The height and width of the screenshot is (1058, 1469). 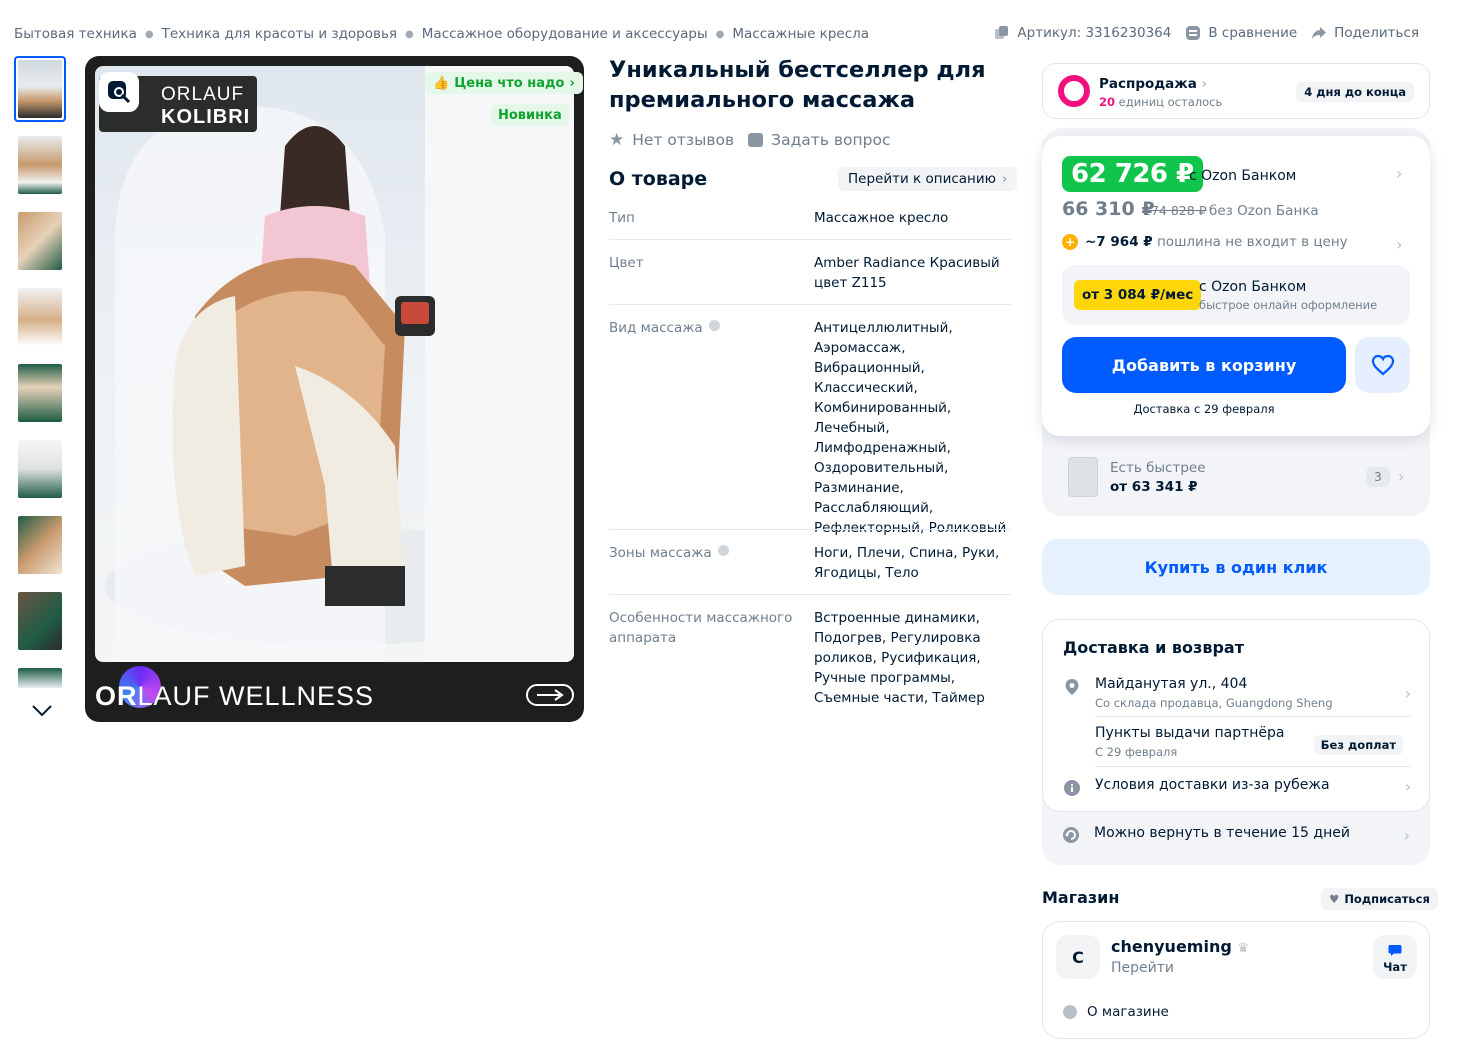 I want to click on faster-delivery-row: Есть быстрее от 63 341 ₽ 3 ›, so click(x=1236, y=479).